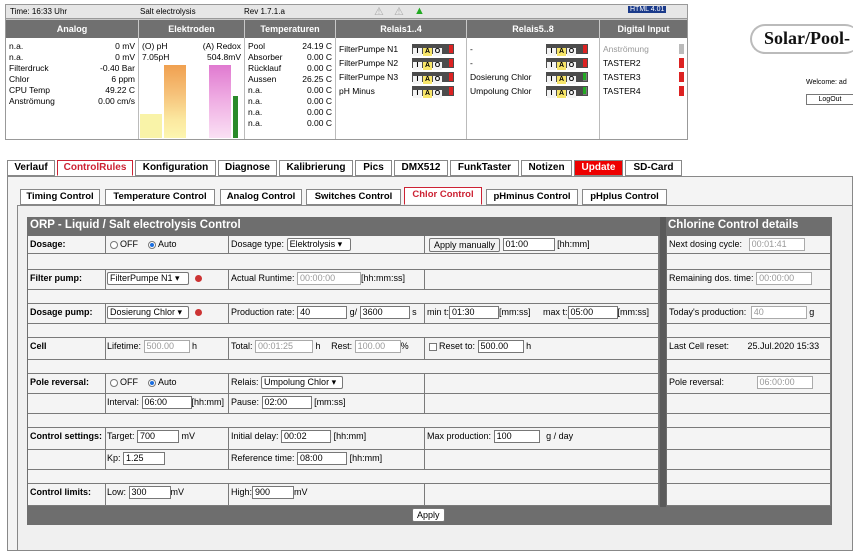 This screenshot has width=853, height=551. Describe the element at coordinates (235, 117) in the screenshot. I see `redox-indicator` at that location.